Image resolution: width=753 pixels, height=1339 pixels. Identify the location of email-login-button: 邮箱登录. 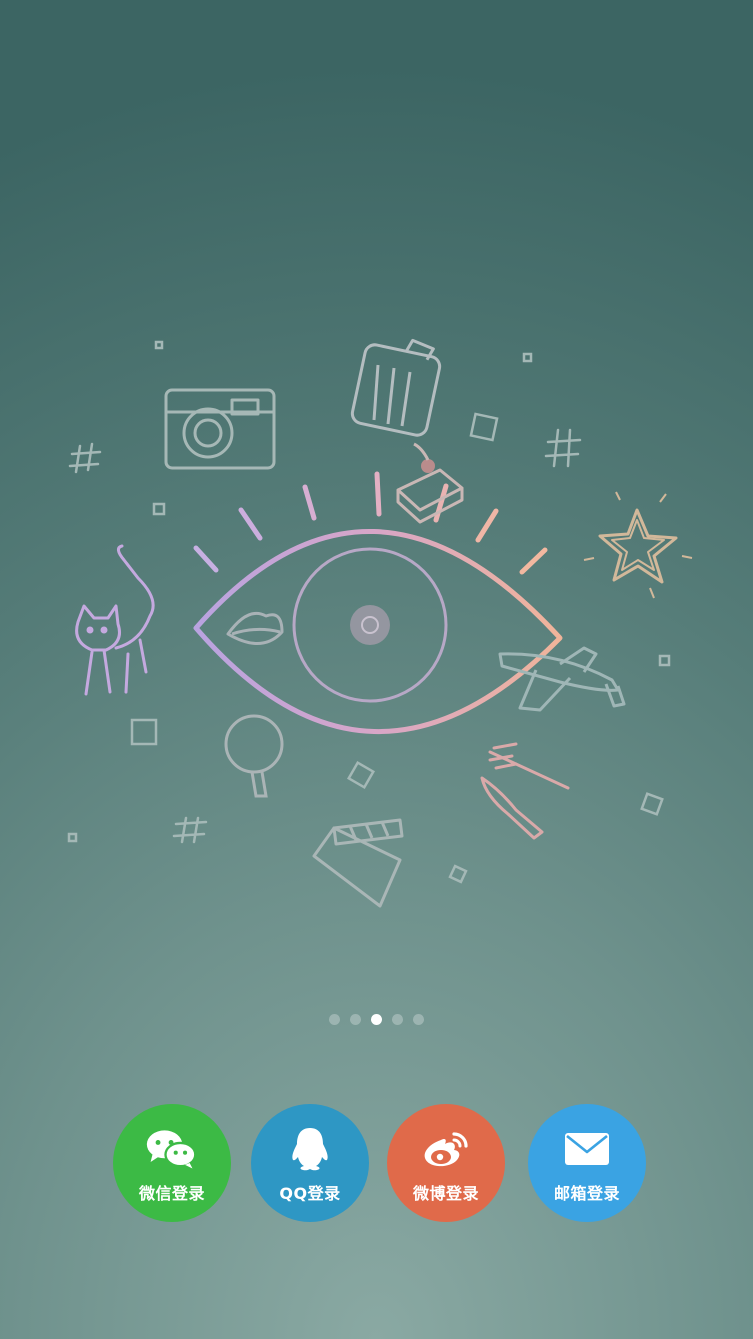
(587, 1163).